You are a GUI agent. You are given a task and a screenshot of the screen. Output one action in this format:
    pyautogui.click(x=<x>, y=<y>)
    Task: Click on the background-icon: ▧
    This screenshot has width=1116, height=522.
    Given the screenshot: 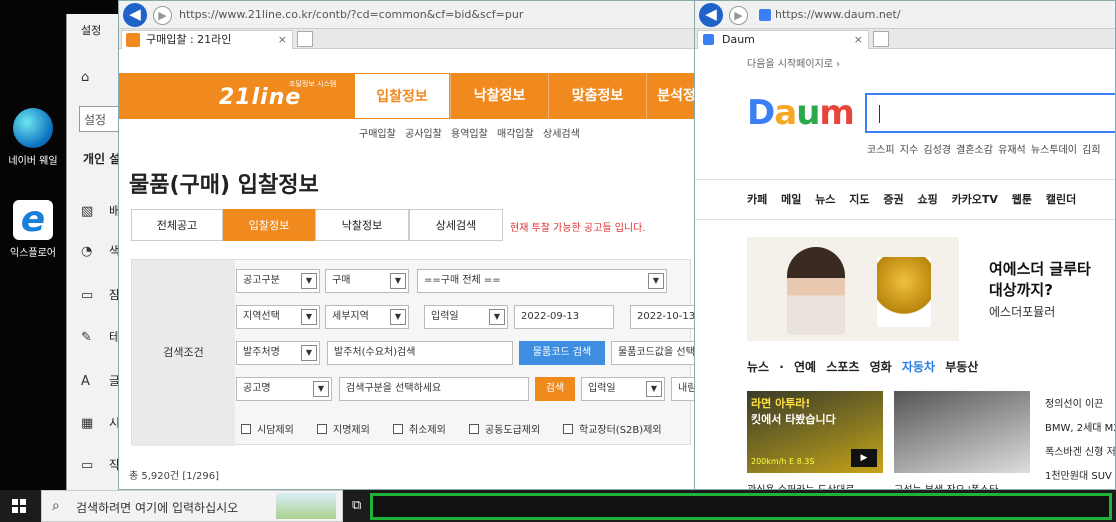 What is the action you would take?
    pyautogui.click(x=89, y=212)
    